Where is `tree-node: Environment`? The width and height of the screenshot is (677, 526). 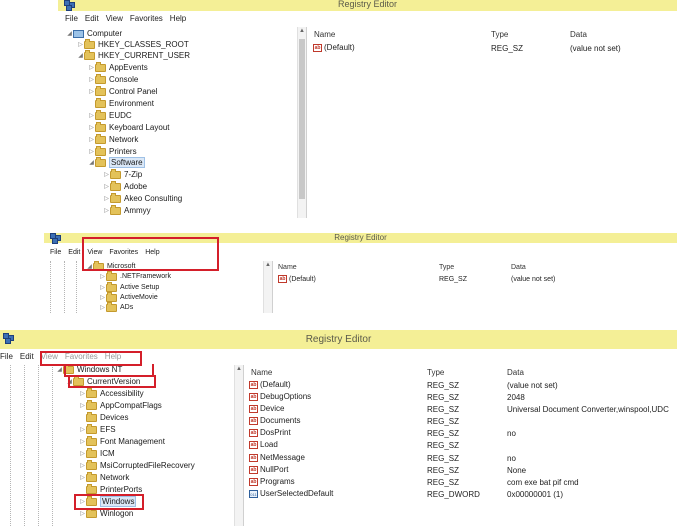 tree-node: Environment is located at coordinates (121, 103).